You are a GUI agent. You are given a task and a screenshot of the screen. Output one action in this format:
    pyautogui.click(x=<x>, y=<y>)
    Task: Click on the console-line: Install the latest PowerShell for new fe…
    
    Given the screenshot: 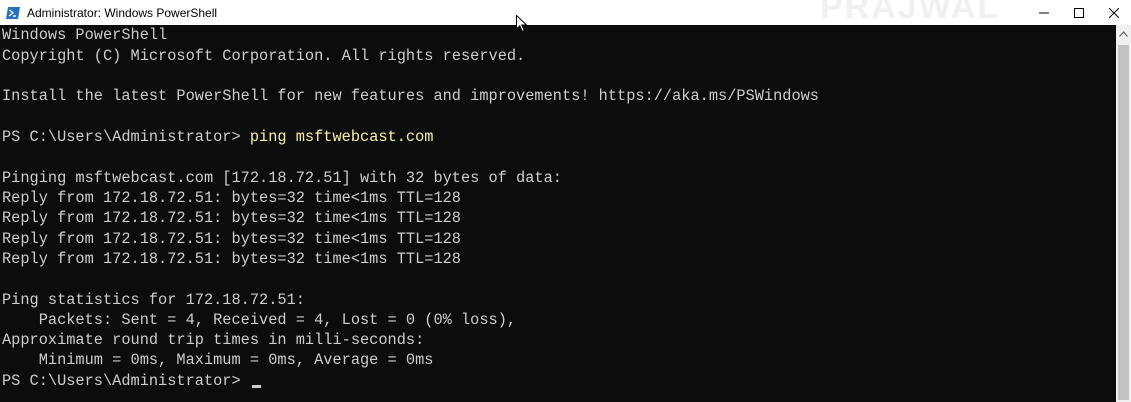 What is the action you would take?
    pyautogui.click(x=410, y=96)
    